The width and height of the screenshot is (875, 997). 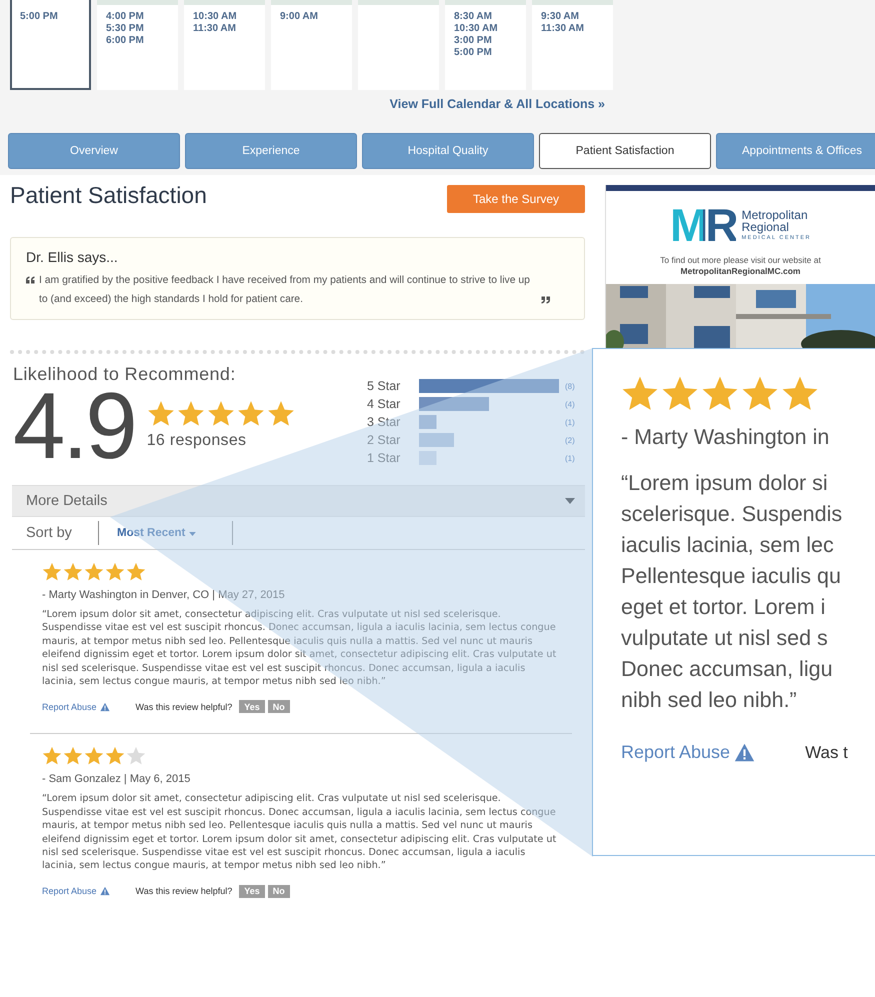 I want to click on time-slot: 3:00 PM, so click(x=473, y=41).